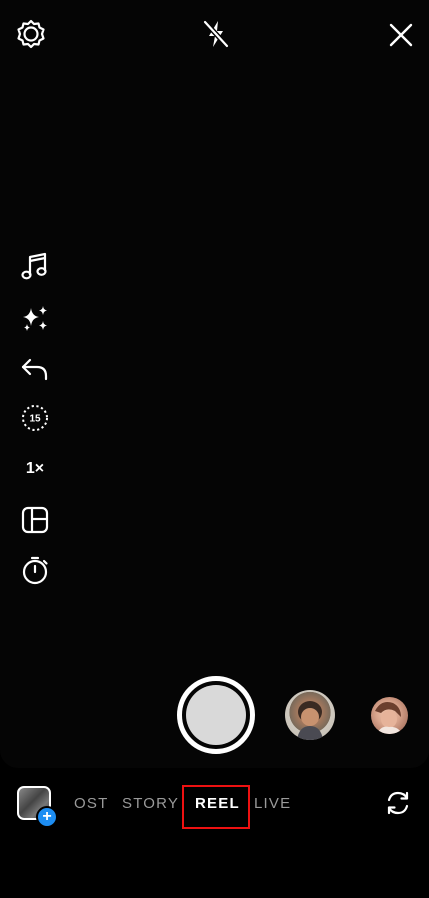  What do you see at coordinates (216, 34) in the screenshot?
I see `flash-off-icon` at bounding box center [216, 34].